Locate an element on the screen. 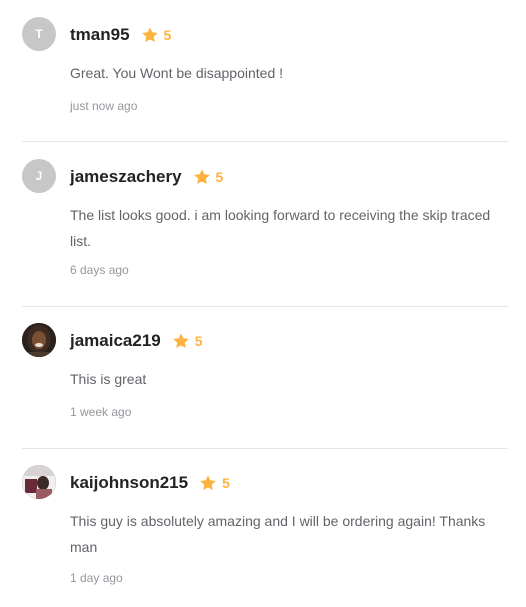 The image size is (526, 607). review-time: 1 week ago is located at coordinates (101, 412).